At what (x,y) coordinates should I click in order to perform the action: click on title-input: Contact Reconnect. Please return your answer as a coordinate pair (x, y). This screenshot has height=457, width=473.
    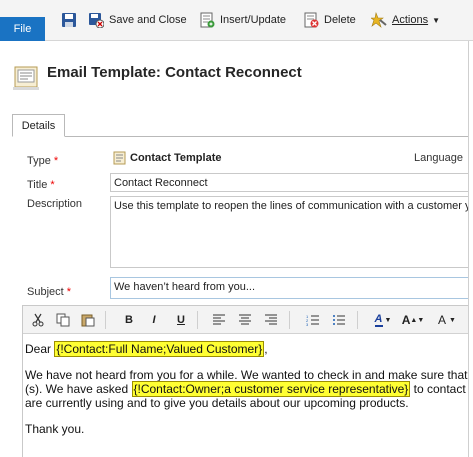
    Looking at the image, I should click on (291, 182).